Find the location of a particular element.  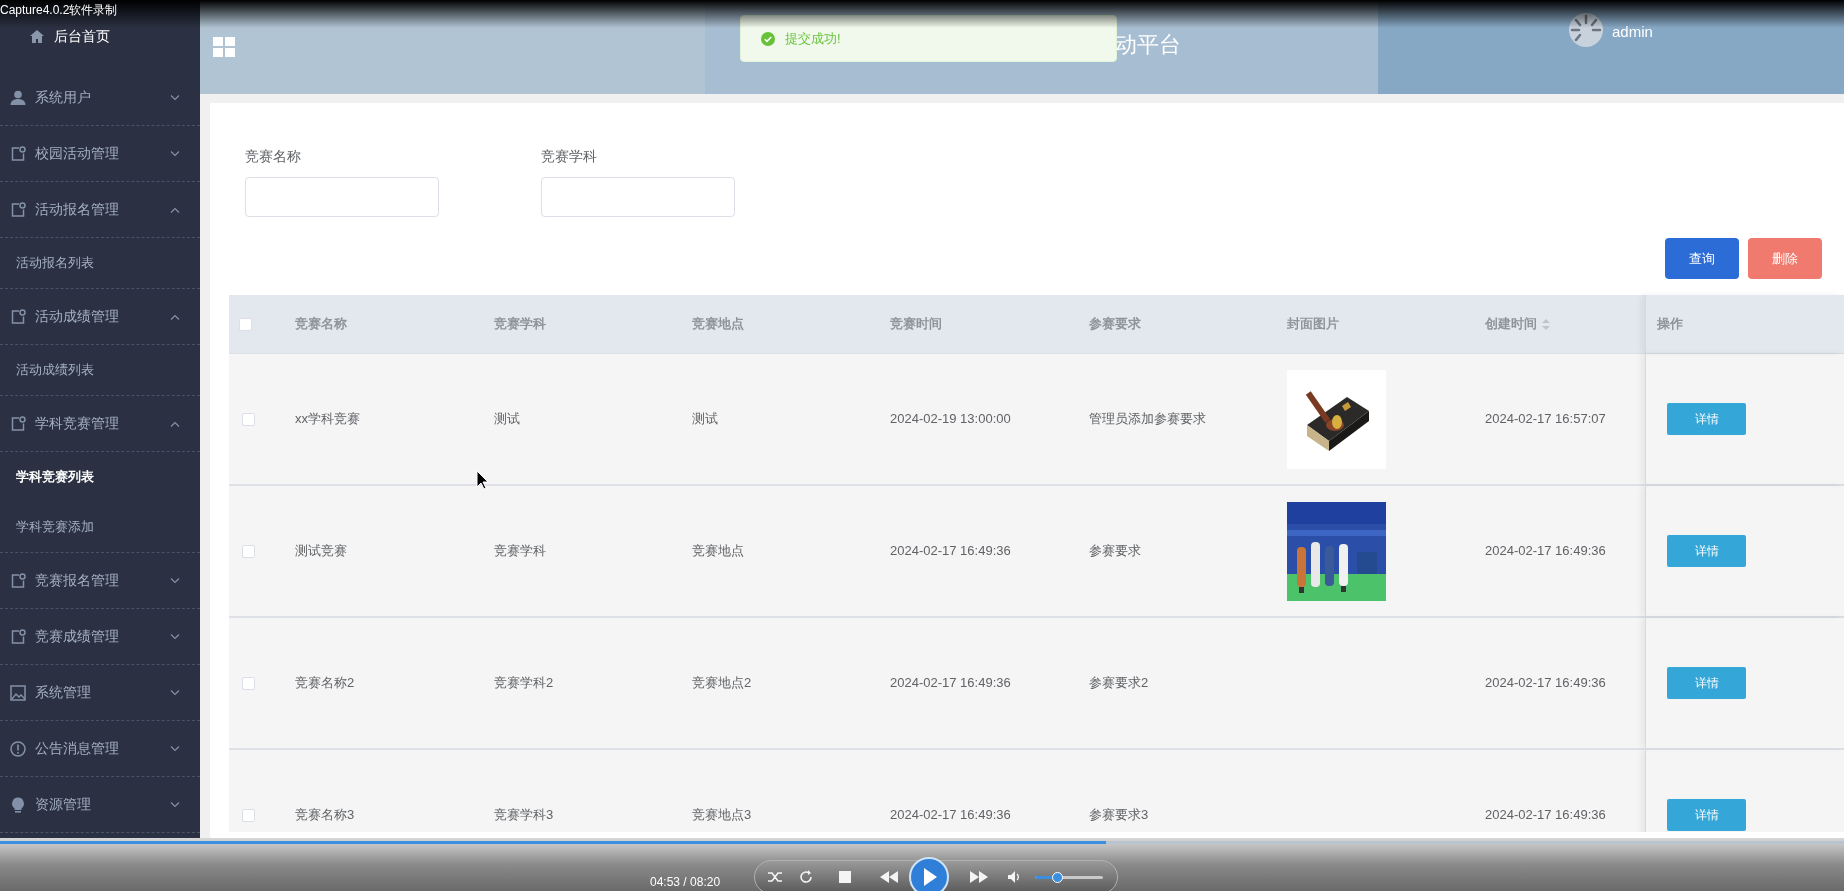

table-row: 竞赛名称2 竞赛学科2 竞赛地点2 2024-02-17 16:49:36 参赛要求2 2024-02-17 16:49:36 详情 is located at coordinates (1036, 684).